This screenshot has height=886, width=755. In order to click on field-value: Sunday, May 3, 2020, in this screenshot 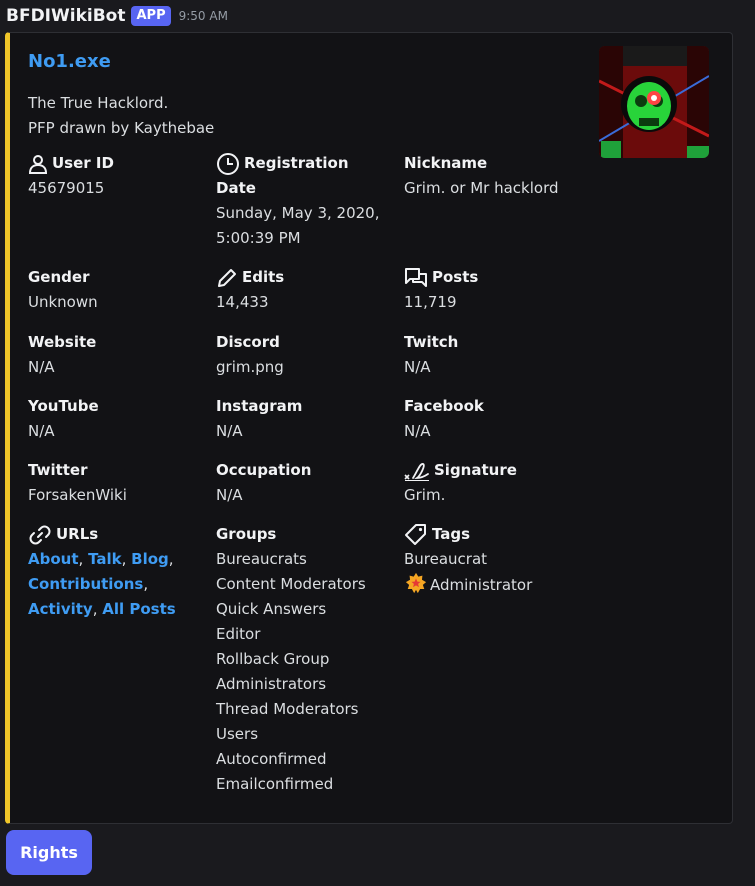, I will do `click(298, 213)`.